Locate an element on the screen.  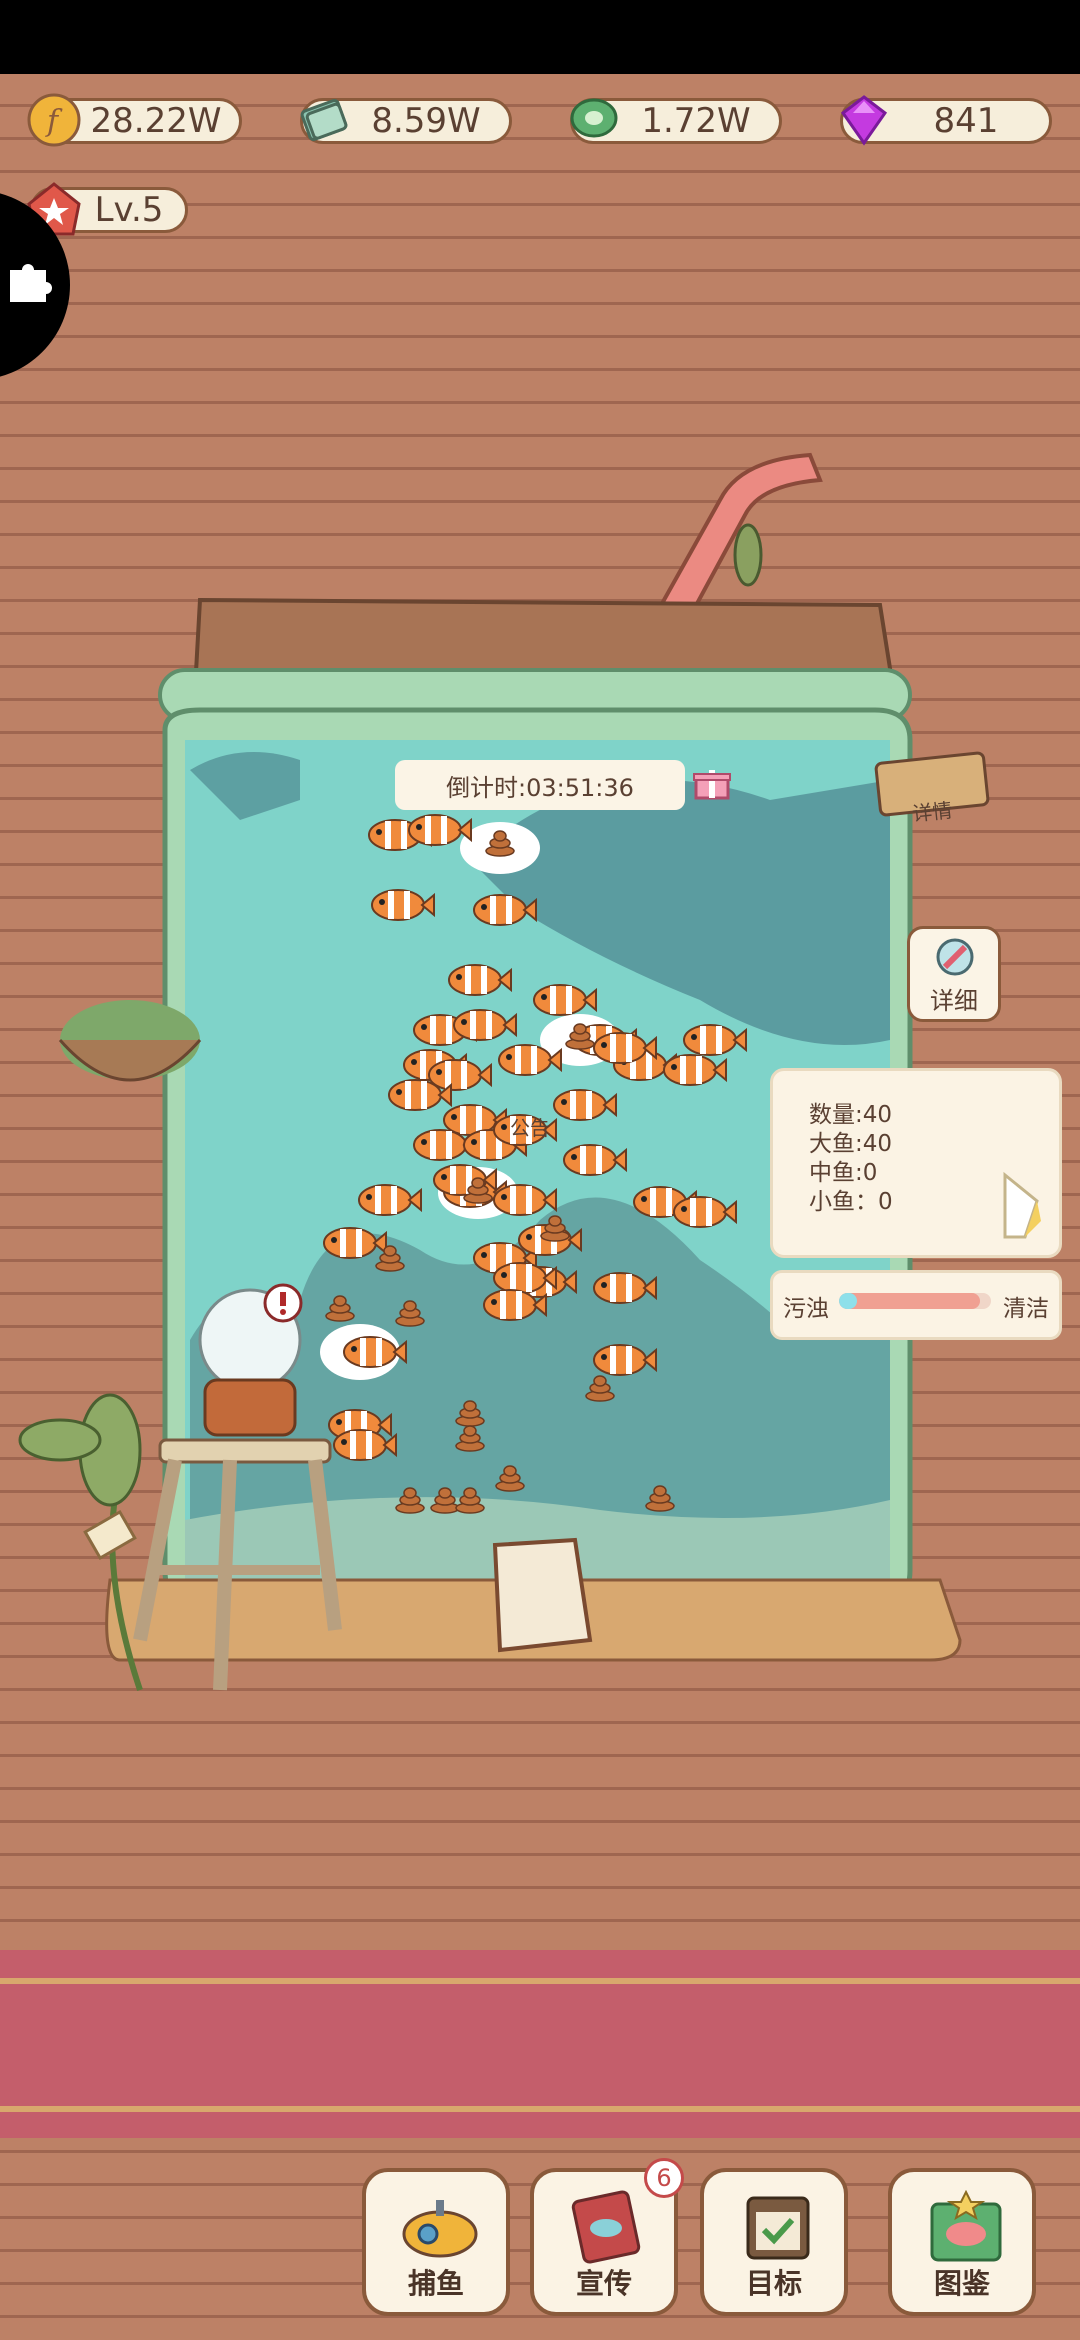
purple-gem-icon is located at coordinates (864, 120).